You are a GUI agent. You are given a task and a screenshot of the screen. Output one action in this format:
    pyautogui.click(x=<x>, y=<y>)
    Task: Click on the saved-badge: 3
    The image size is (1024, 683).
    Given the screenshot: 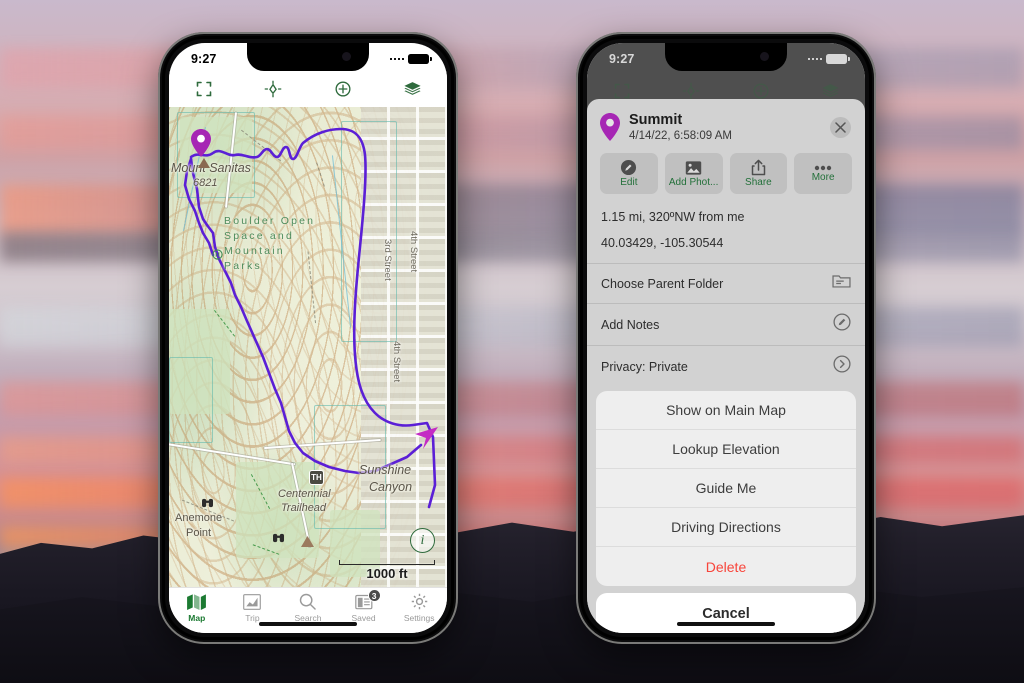 What is the action you would take?
    pyautogui.click(x=374, y=595)
    